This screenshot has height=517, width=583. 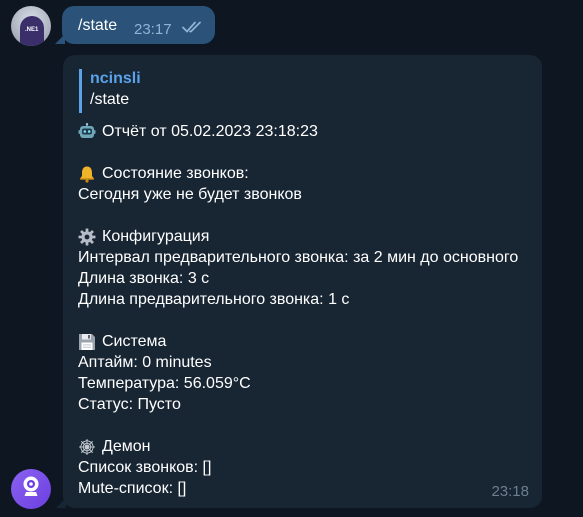 I want to click on system-header-text: Система, so click(x=134, y=341).